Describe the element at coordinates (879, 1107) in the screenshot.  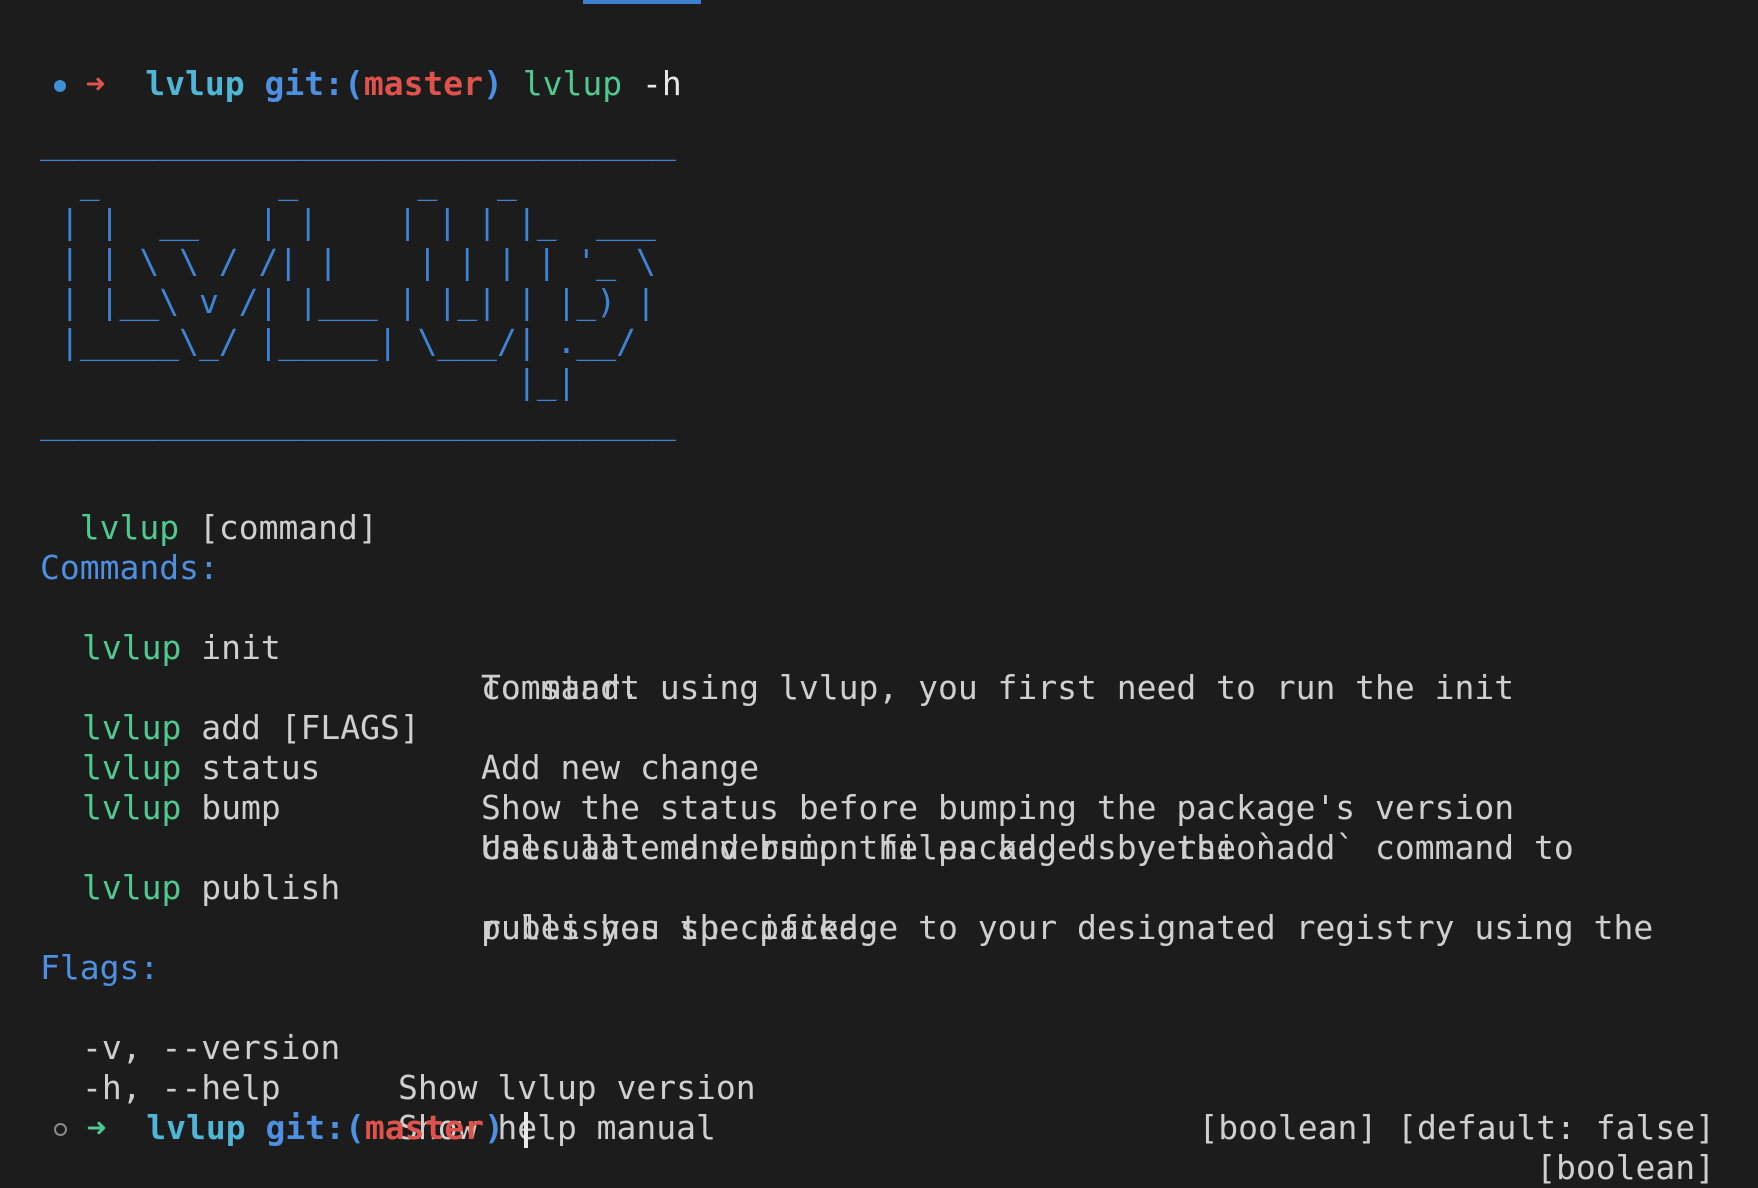
I see `flag-row: -h, --help Show help manual [boolean]` at that location.